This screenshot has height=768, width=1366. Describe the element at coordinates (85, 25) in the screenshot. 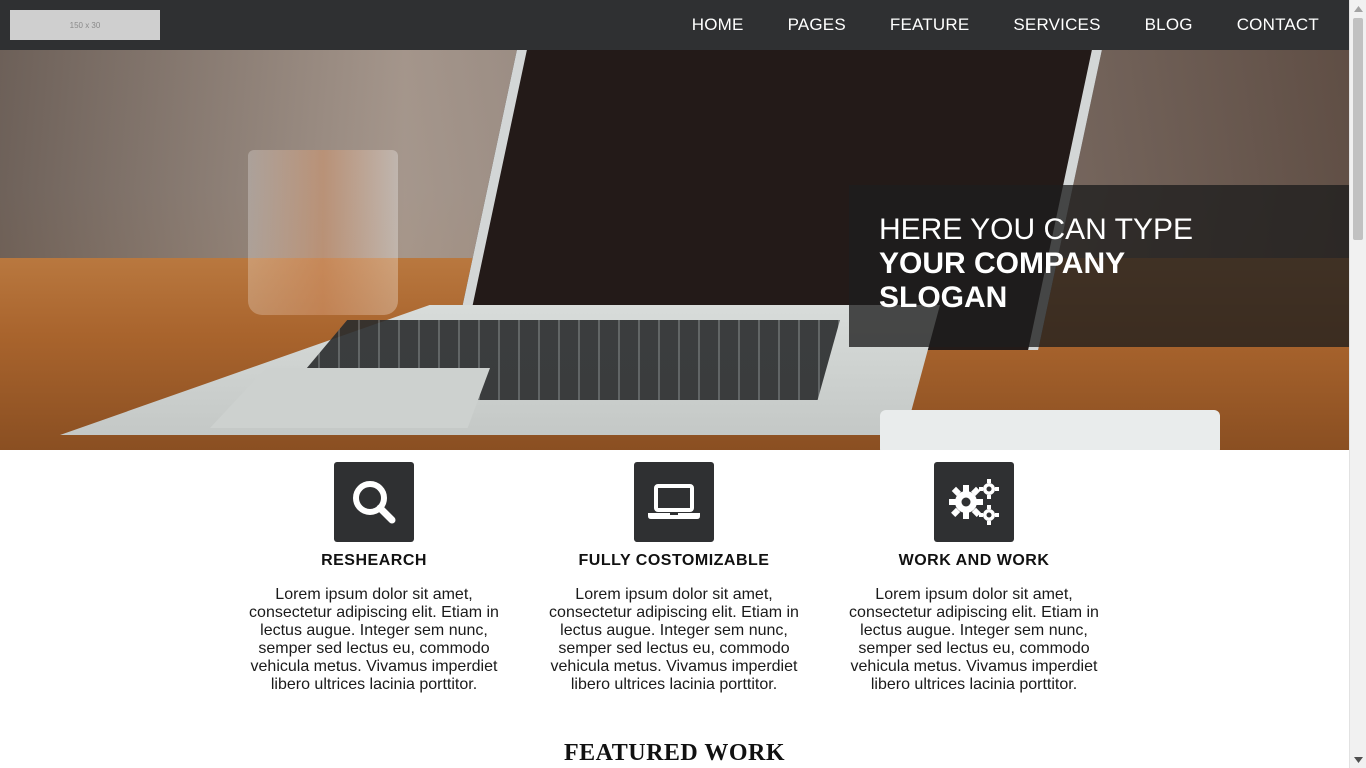

I see `logo-placeholder: 150 x 30` at that location.